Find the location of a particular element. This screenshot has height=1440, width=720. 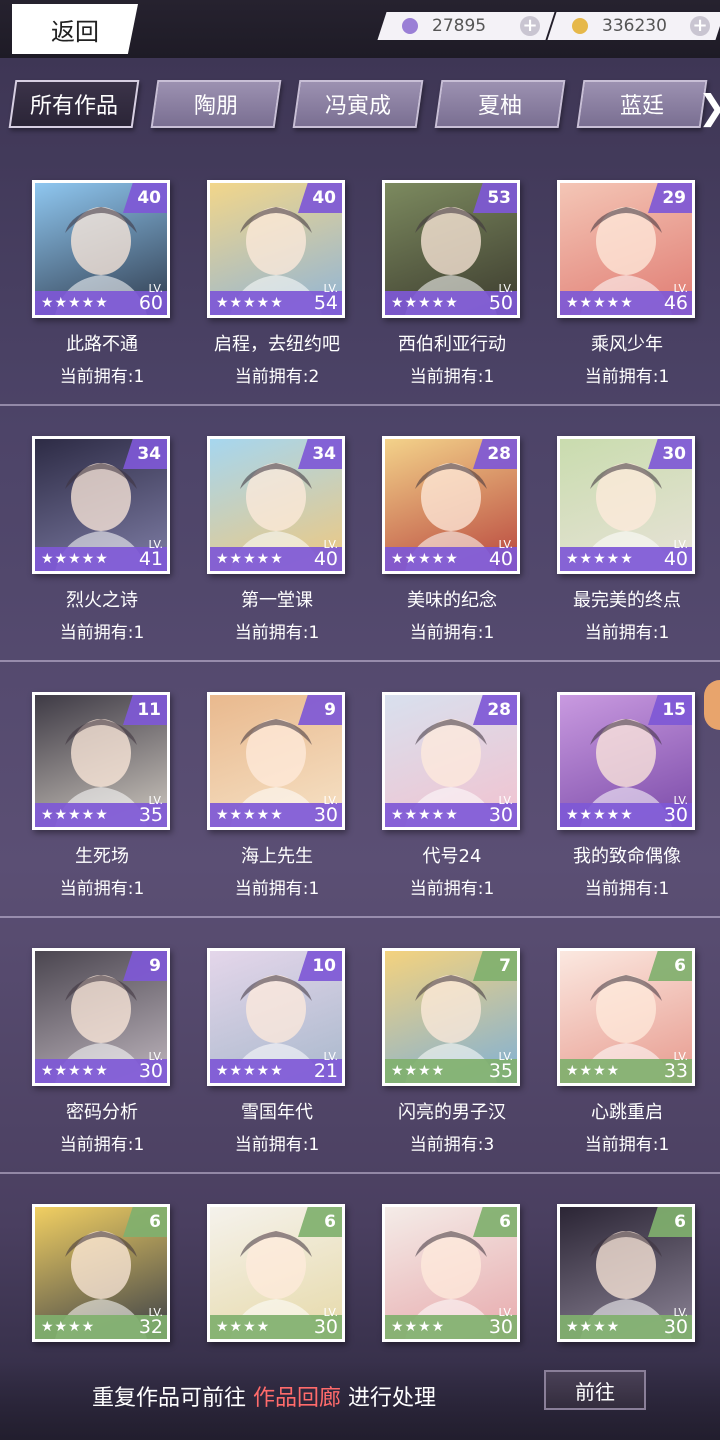

level-value: 32 is located at coordinates (150, 1327).